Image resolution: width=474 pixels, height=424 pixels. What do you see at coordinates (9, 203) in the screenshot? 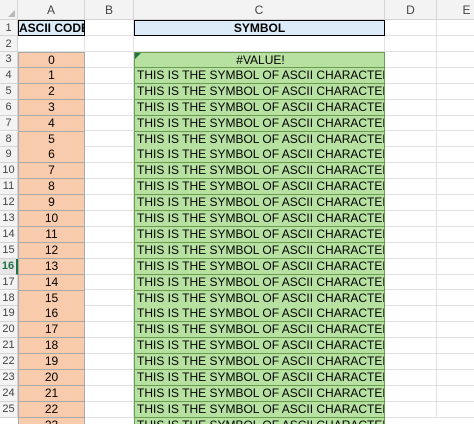
I see `row-header-12: 12` at bounding box center [9, 203].